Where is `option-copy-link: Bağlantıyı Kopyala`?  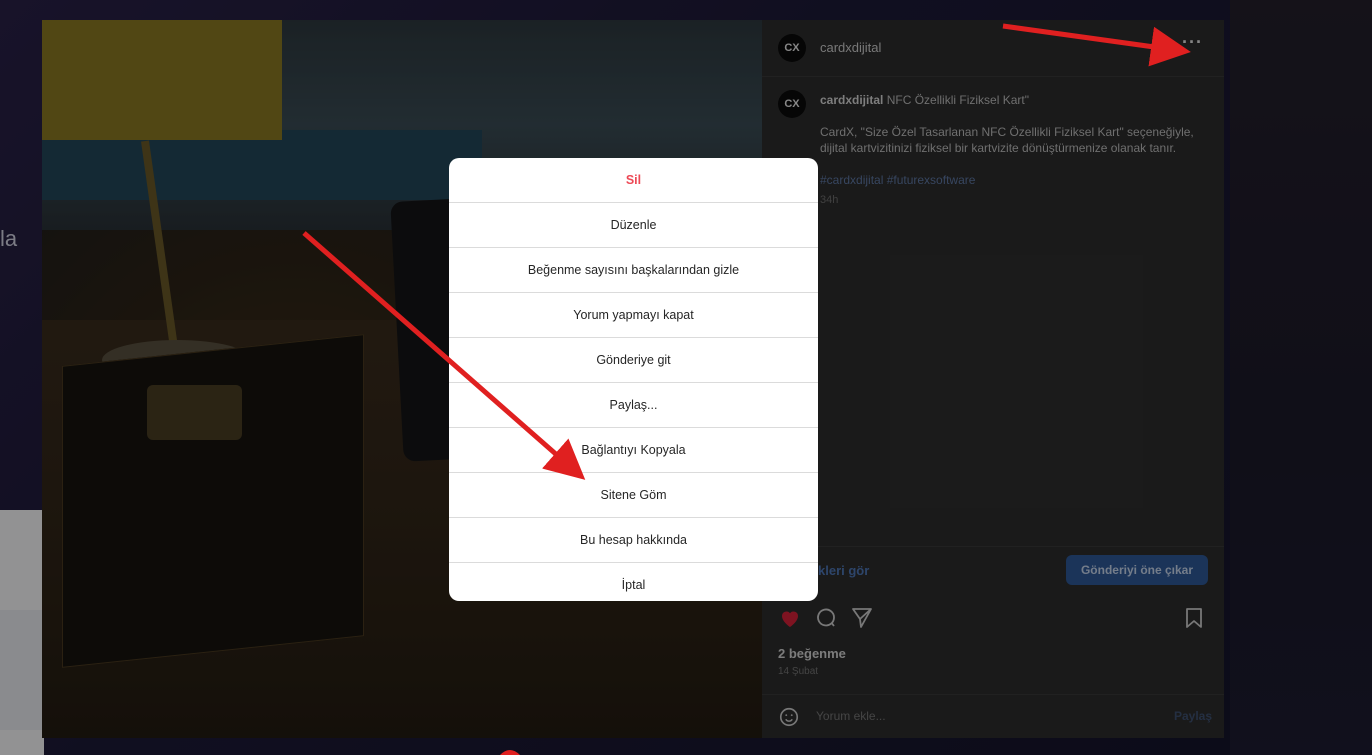
option-copy-link: Bağlantıyı Kopyala is located at coordinates (633, 450).